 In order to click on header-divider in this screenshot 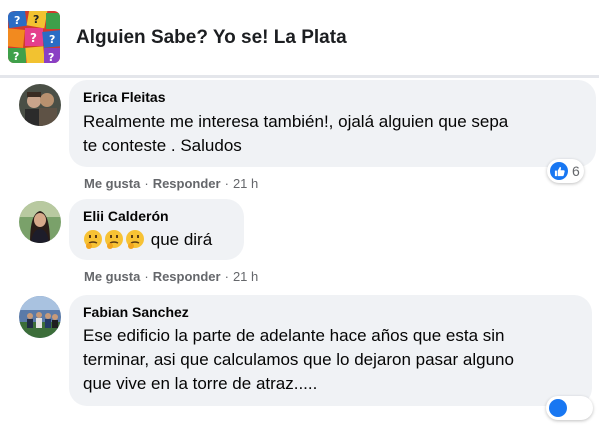, I will do `click(299, 76)`.